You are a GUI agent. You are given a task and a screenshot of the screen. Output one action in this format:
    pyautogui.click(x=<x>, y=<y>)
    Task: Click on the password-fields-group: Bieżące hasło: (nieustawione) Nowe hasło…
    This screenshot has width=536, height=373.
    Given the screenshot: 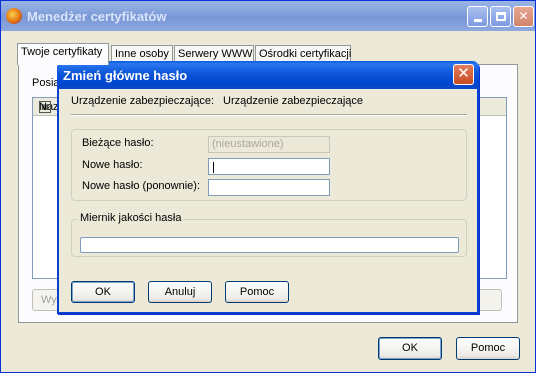 What is the action you would take?
    pyautogui.click(x=269, y=165)
    